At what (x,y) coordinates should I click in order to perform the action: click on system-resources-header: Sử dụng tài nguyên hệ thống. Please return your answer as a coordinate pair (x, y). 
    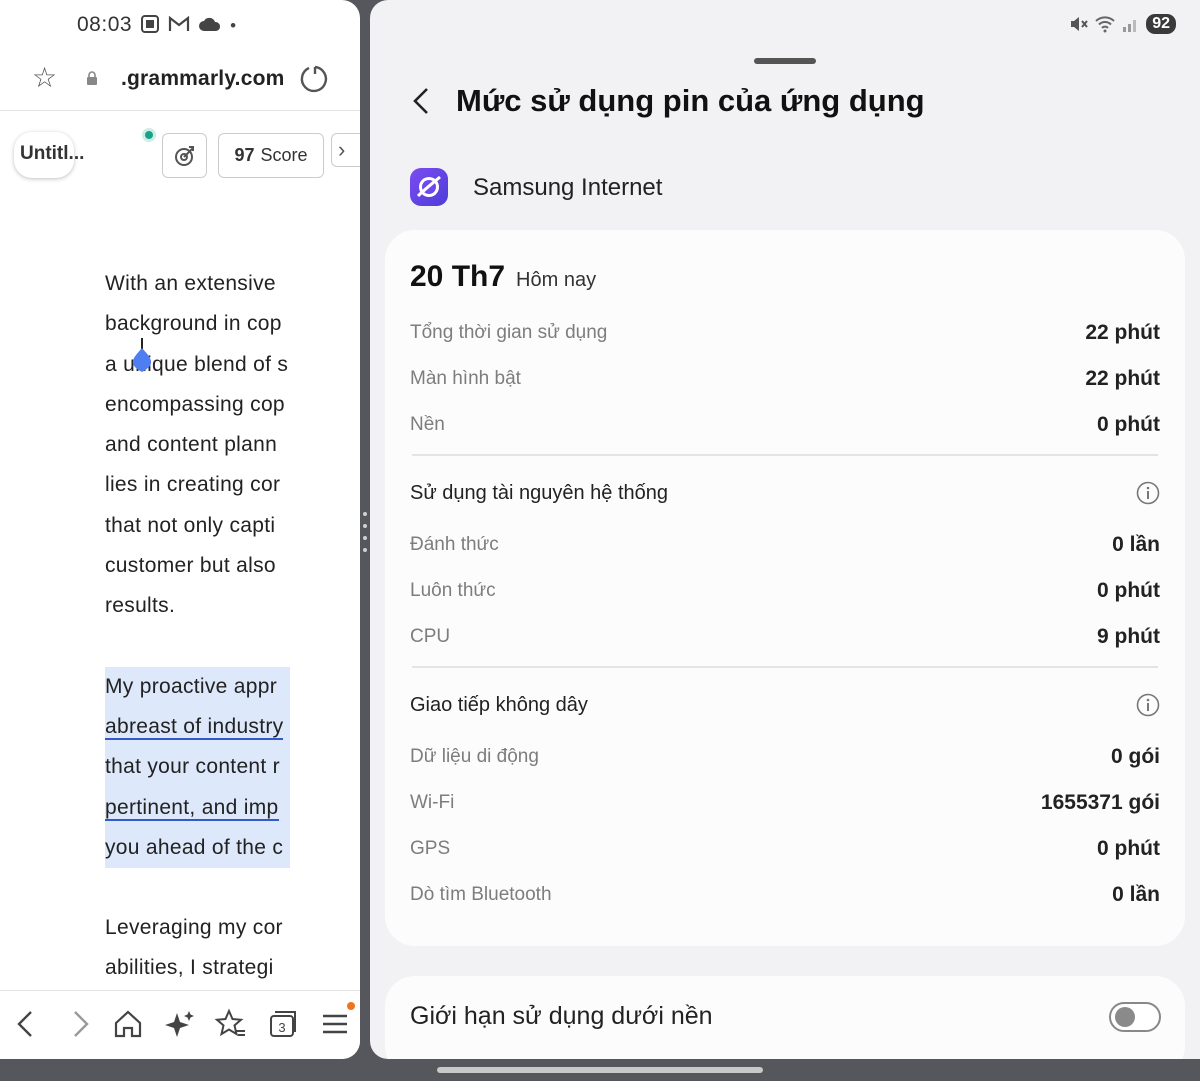
    Looking at the image, I should click on (785, 493).